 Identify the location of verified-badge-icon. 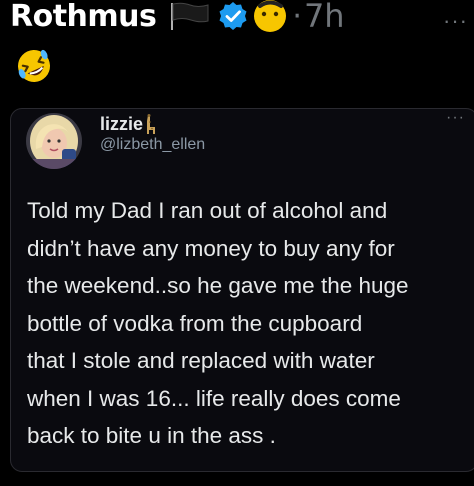
(233, 16).